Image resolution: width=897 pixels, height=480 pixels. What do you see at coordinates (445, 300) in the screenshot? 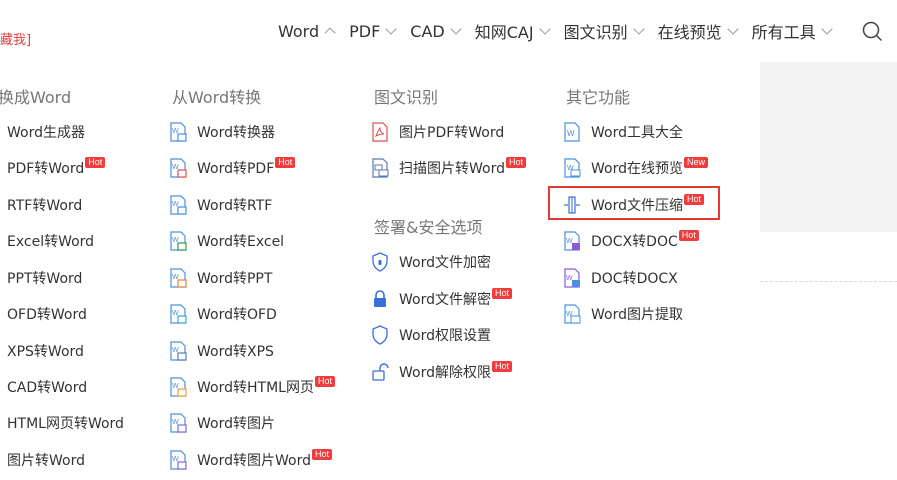
I see `menu-item-label: Word文件解密` at bounding box center [445, 300].